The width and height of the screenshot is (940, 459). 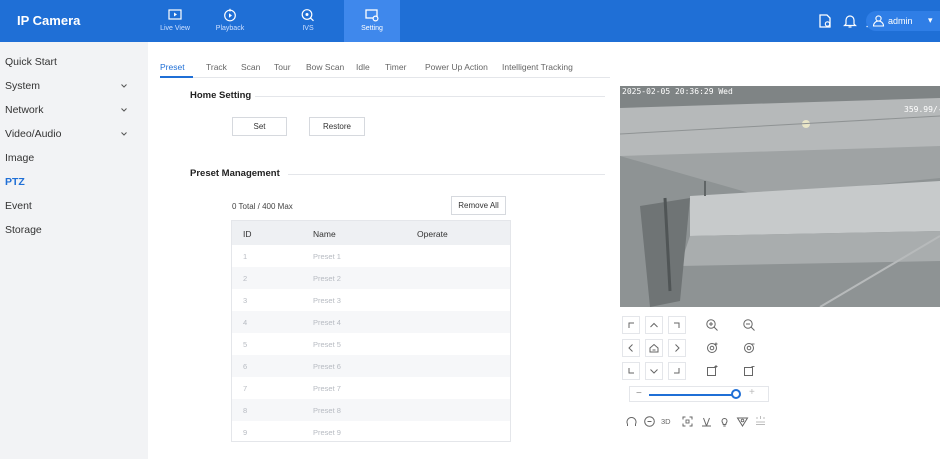 I want to click on wiper-icon, so click(x=706, y=422).